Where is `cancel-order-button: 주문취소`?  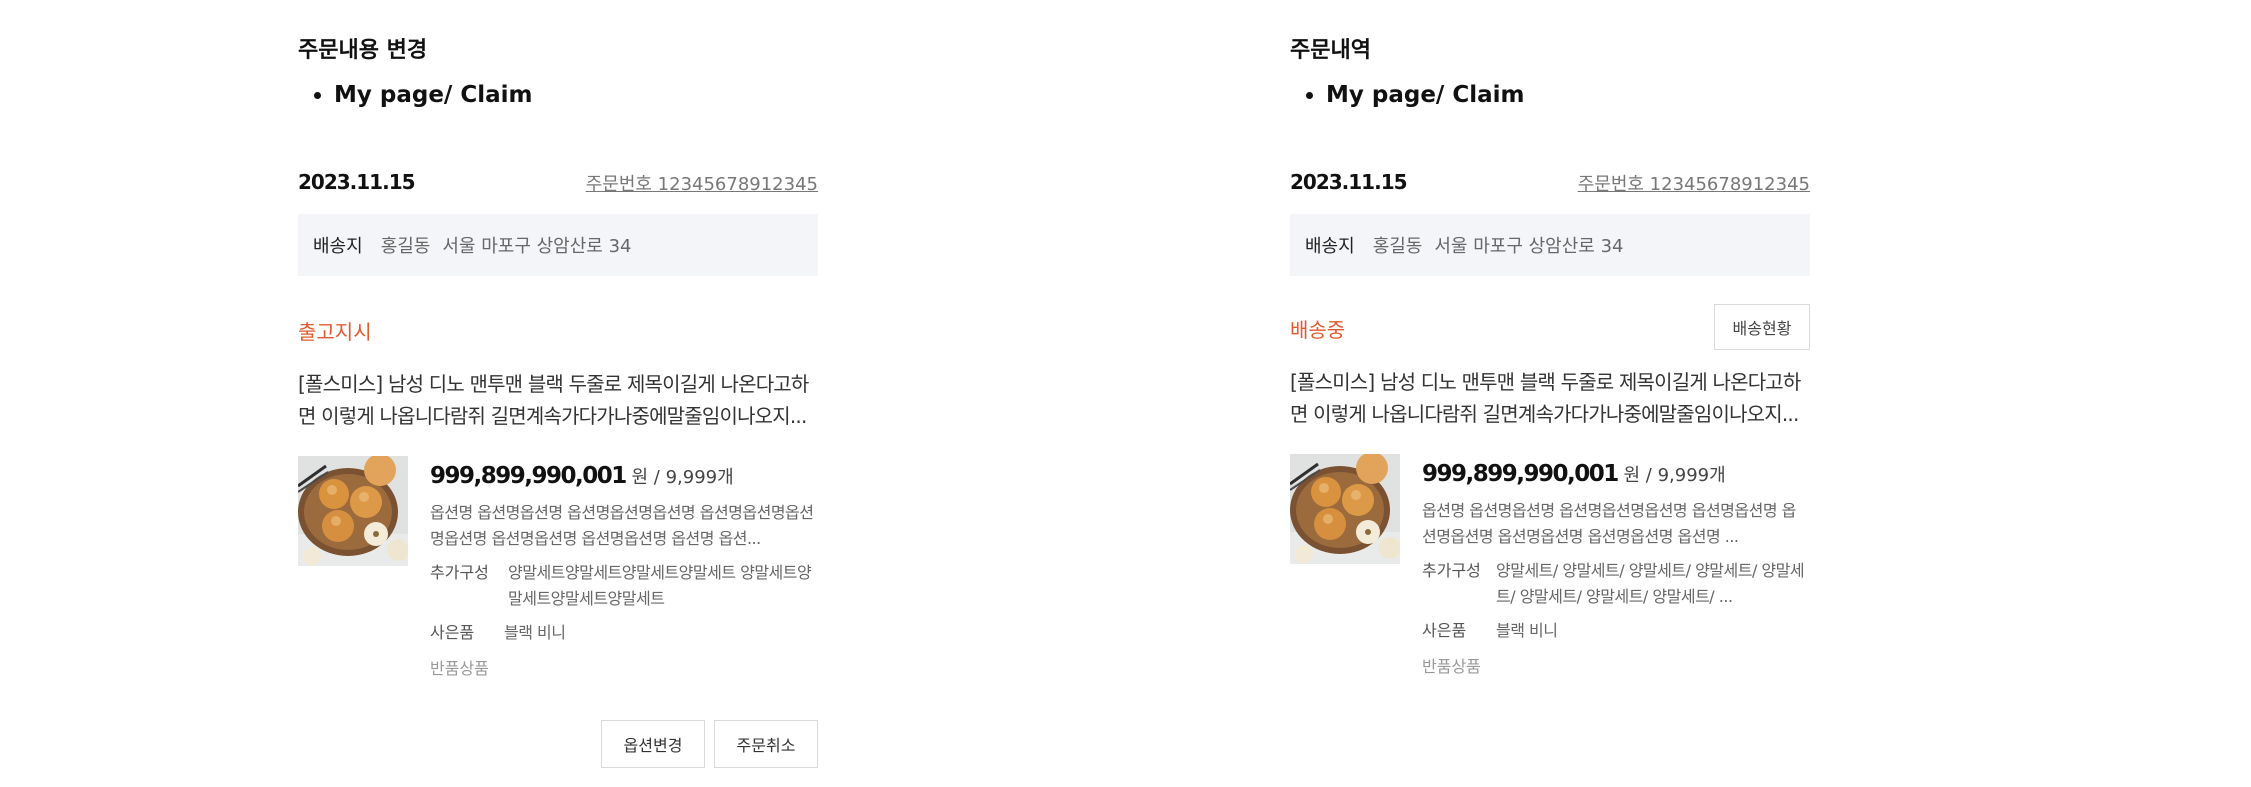
cancel-order-button: 주문취소 is located at coordinates (766, 744).